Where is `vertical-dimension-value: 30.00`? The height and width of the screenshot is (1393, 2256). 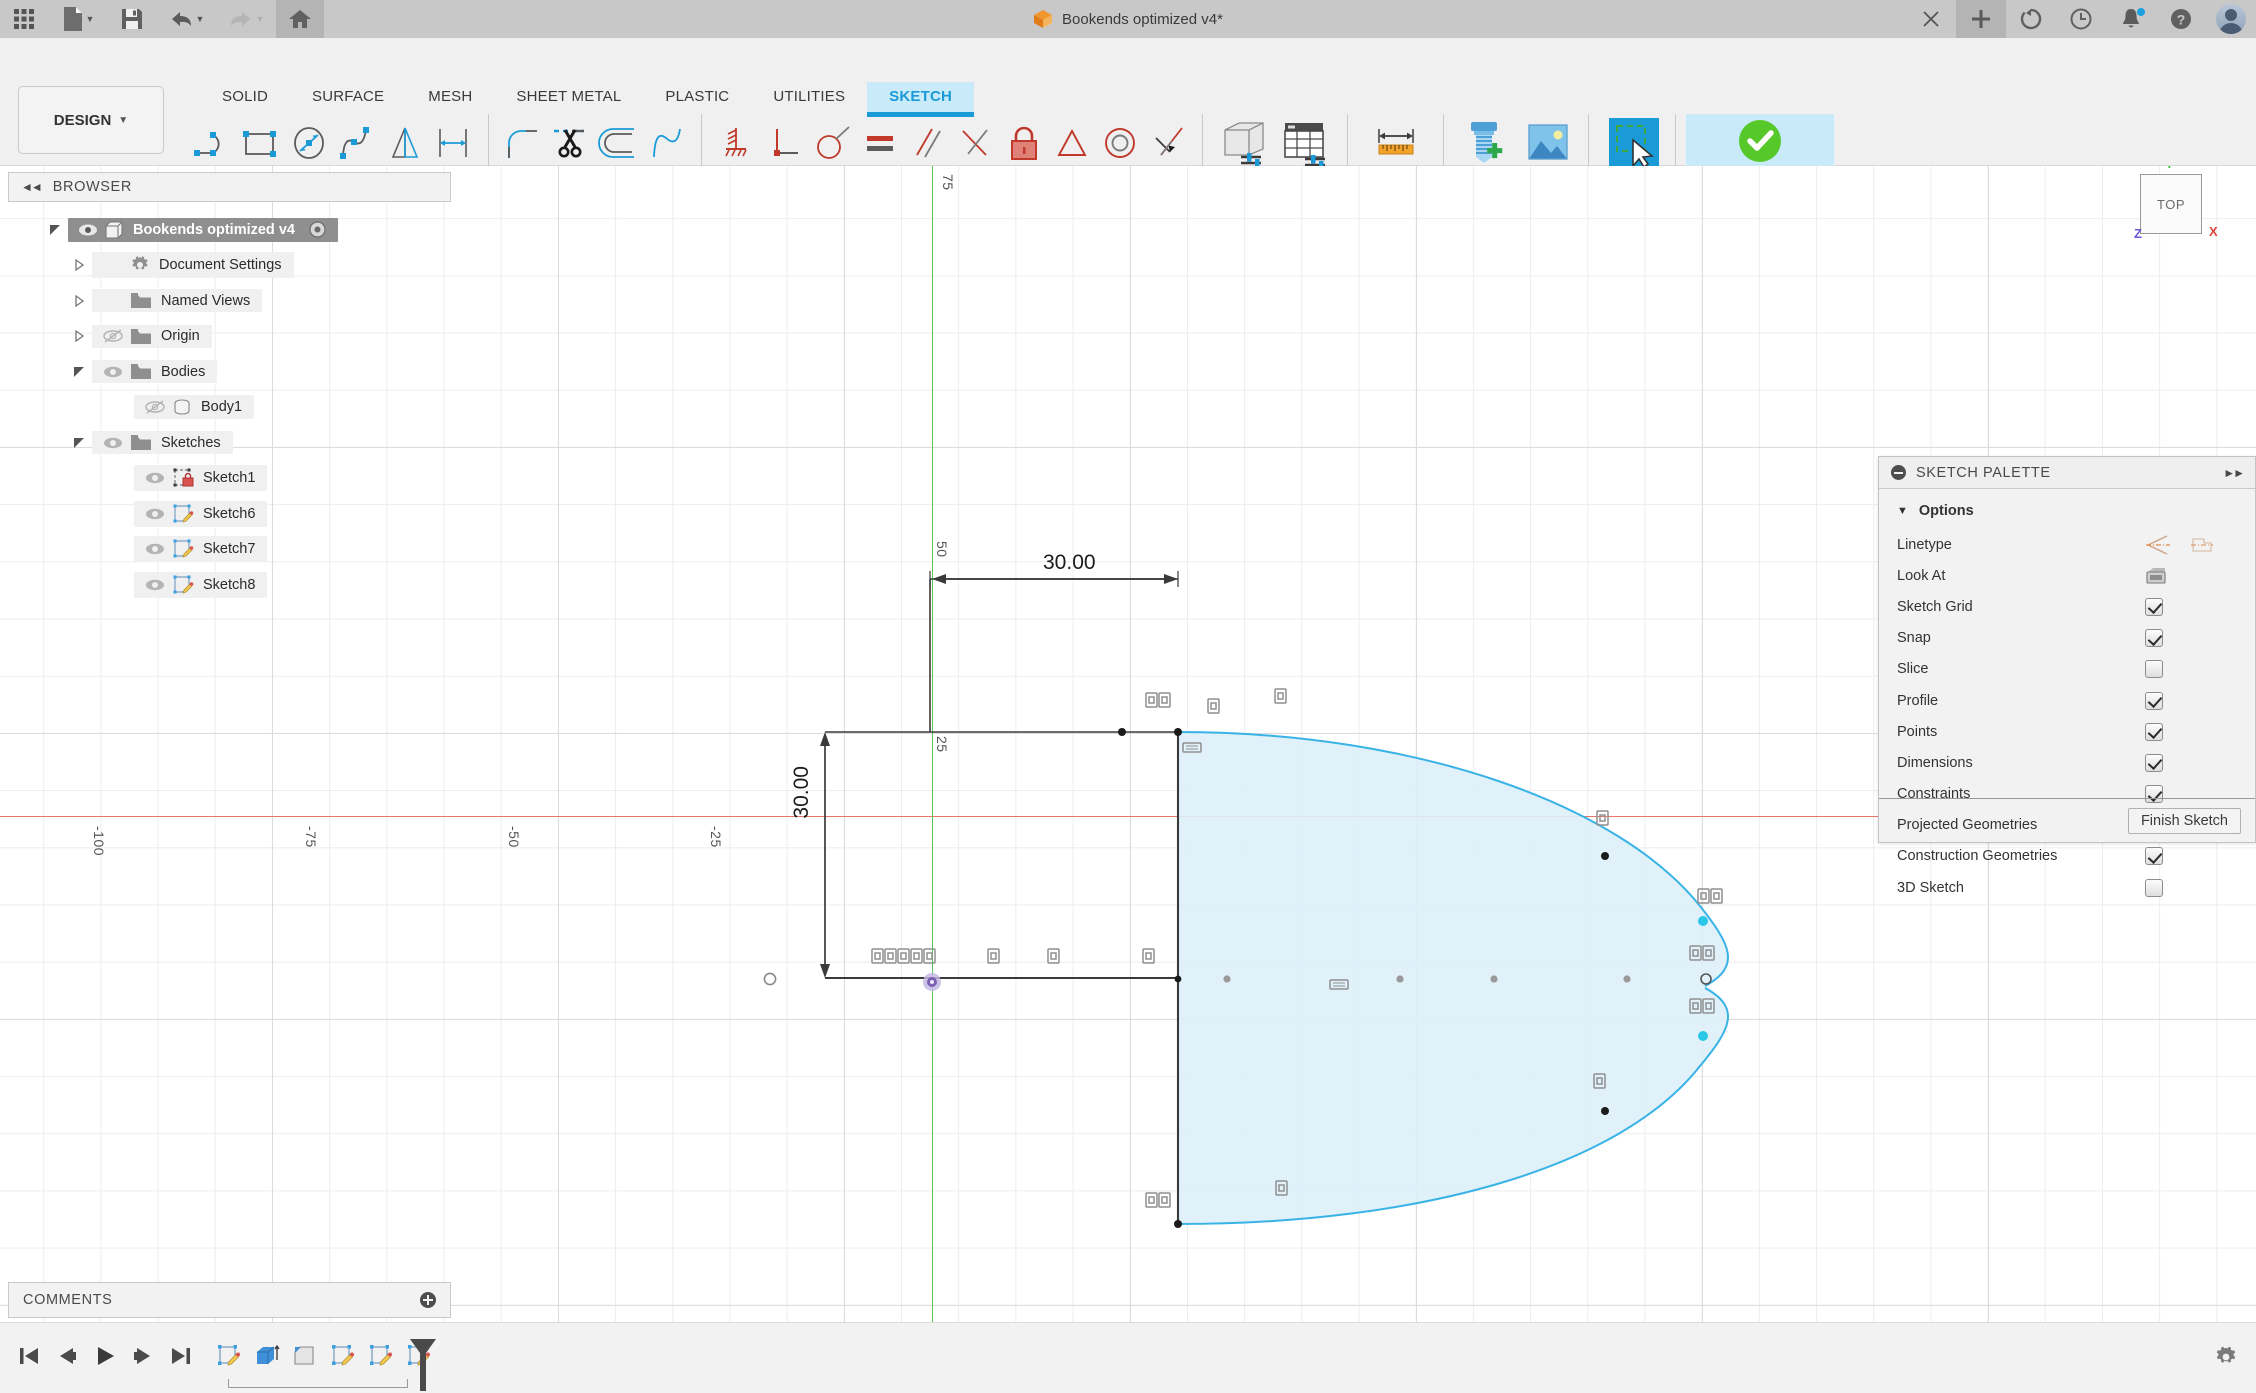
vertical-dimension-value: 30.00 is located at coordinates (802, 792).